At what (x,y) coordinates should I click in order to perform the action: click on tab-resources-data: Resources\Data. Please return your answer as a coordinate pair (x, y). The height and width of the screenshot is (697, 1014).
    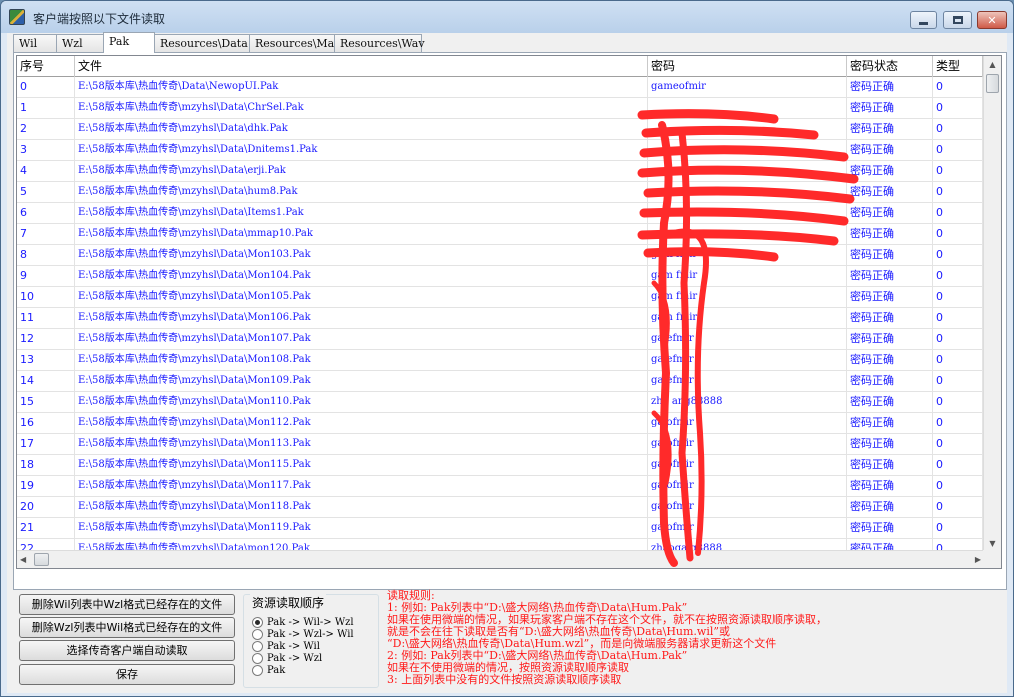
    Looking at the image, I should click on (202, 43).